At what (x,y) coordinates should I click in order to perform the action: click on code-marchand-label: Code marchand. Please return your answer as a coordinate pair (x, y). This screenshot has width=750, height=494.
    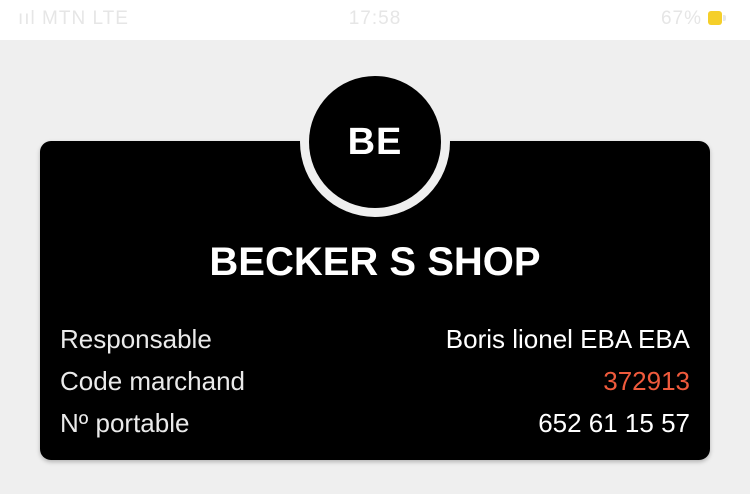
    Looking at the image, I should click on (152, 381).